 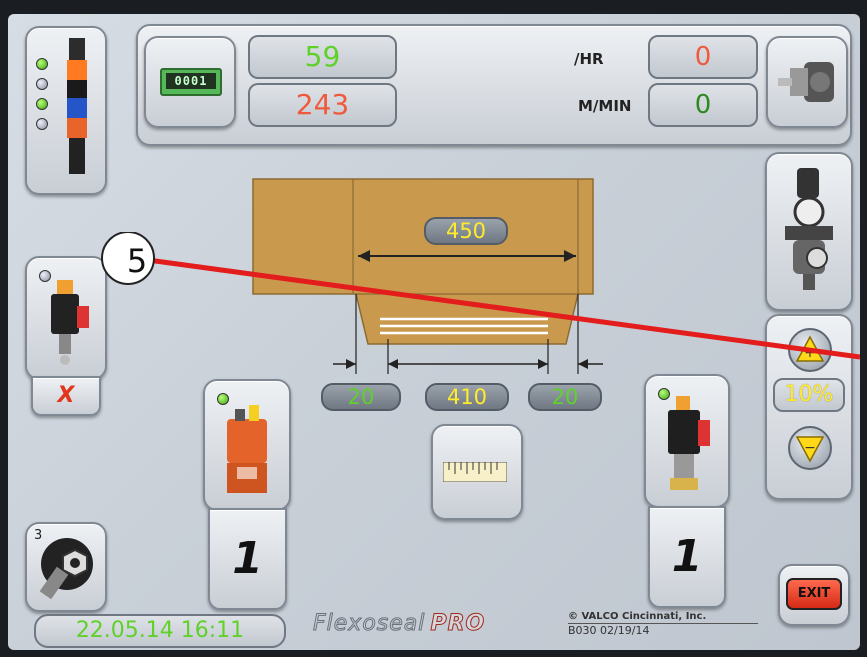 I want to click on encoder-icon, so click(x=806, y=82).